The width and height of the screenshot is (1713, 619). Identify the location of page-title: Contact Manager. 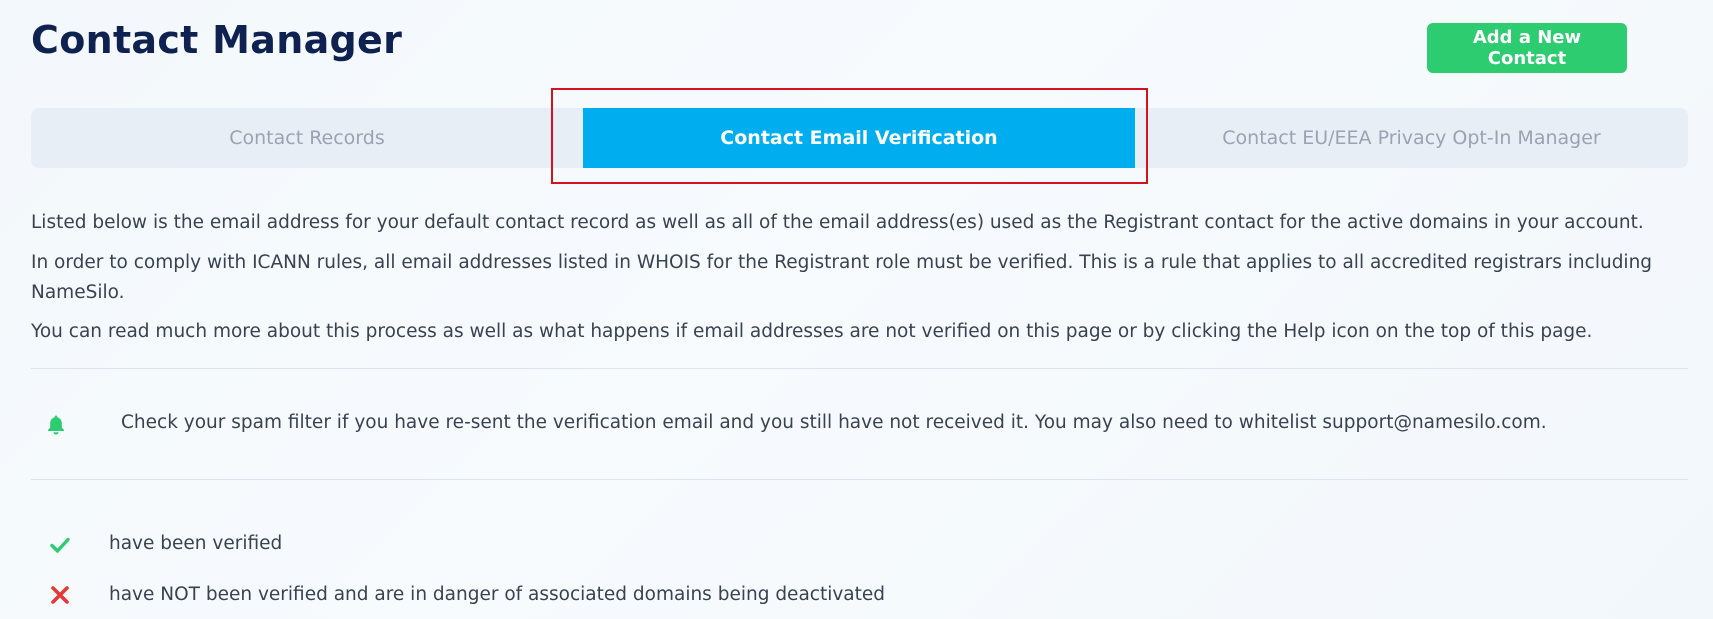
(217, 40).